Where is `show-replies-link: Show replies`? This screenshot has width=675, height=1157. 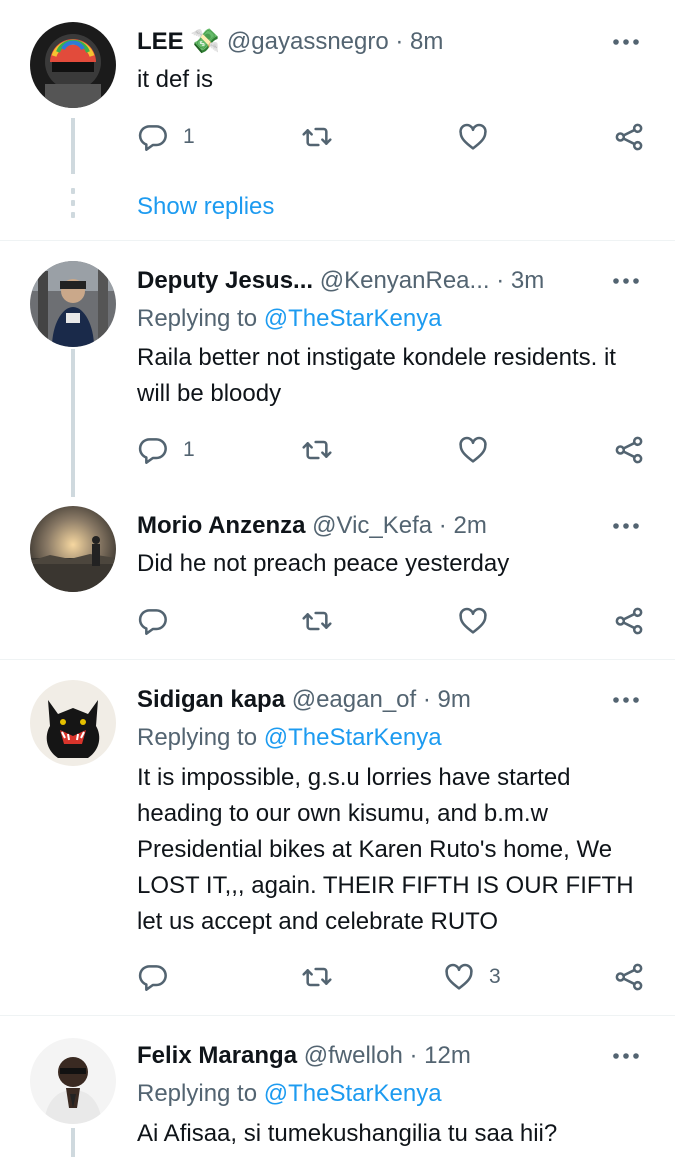
show-replies-link: Show replies is located at coordinates (205, 207).